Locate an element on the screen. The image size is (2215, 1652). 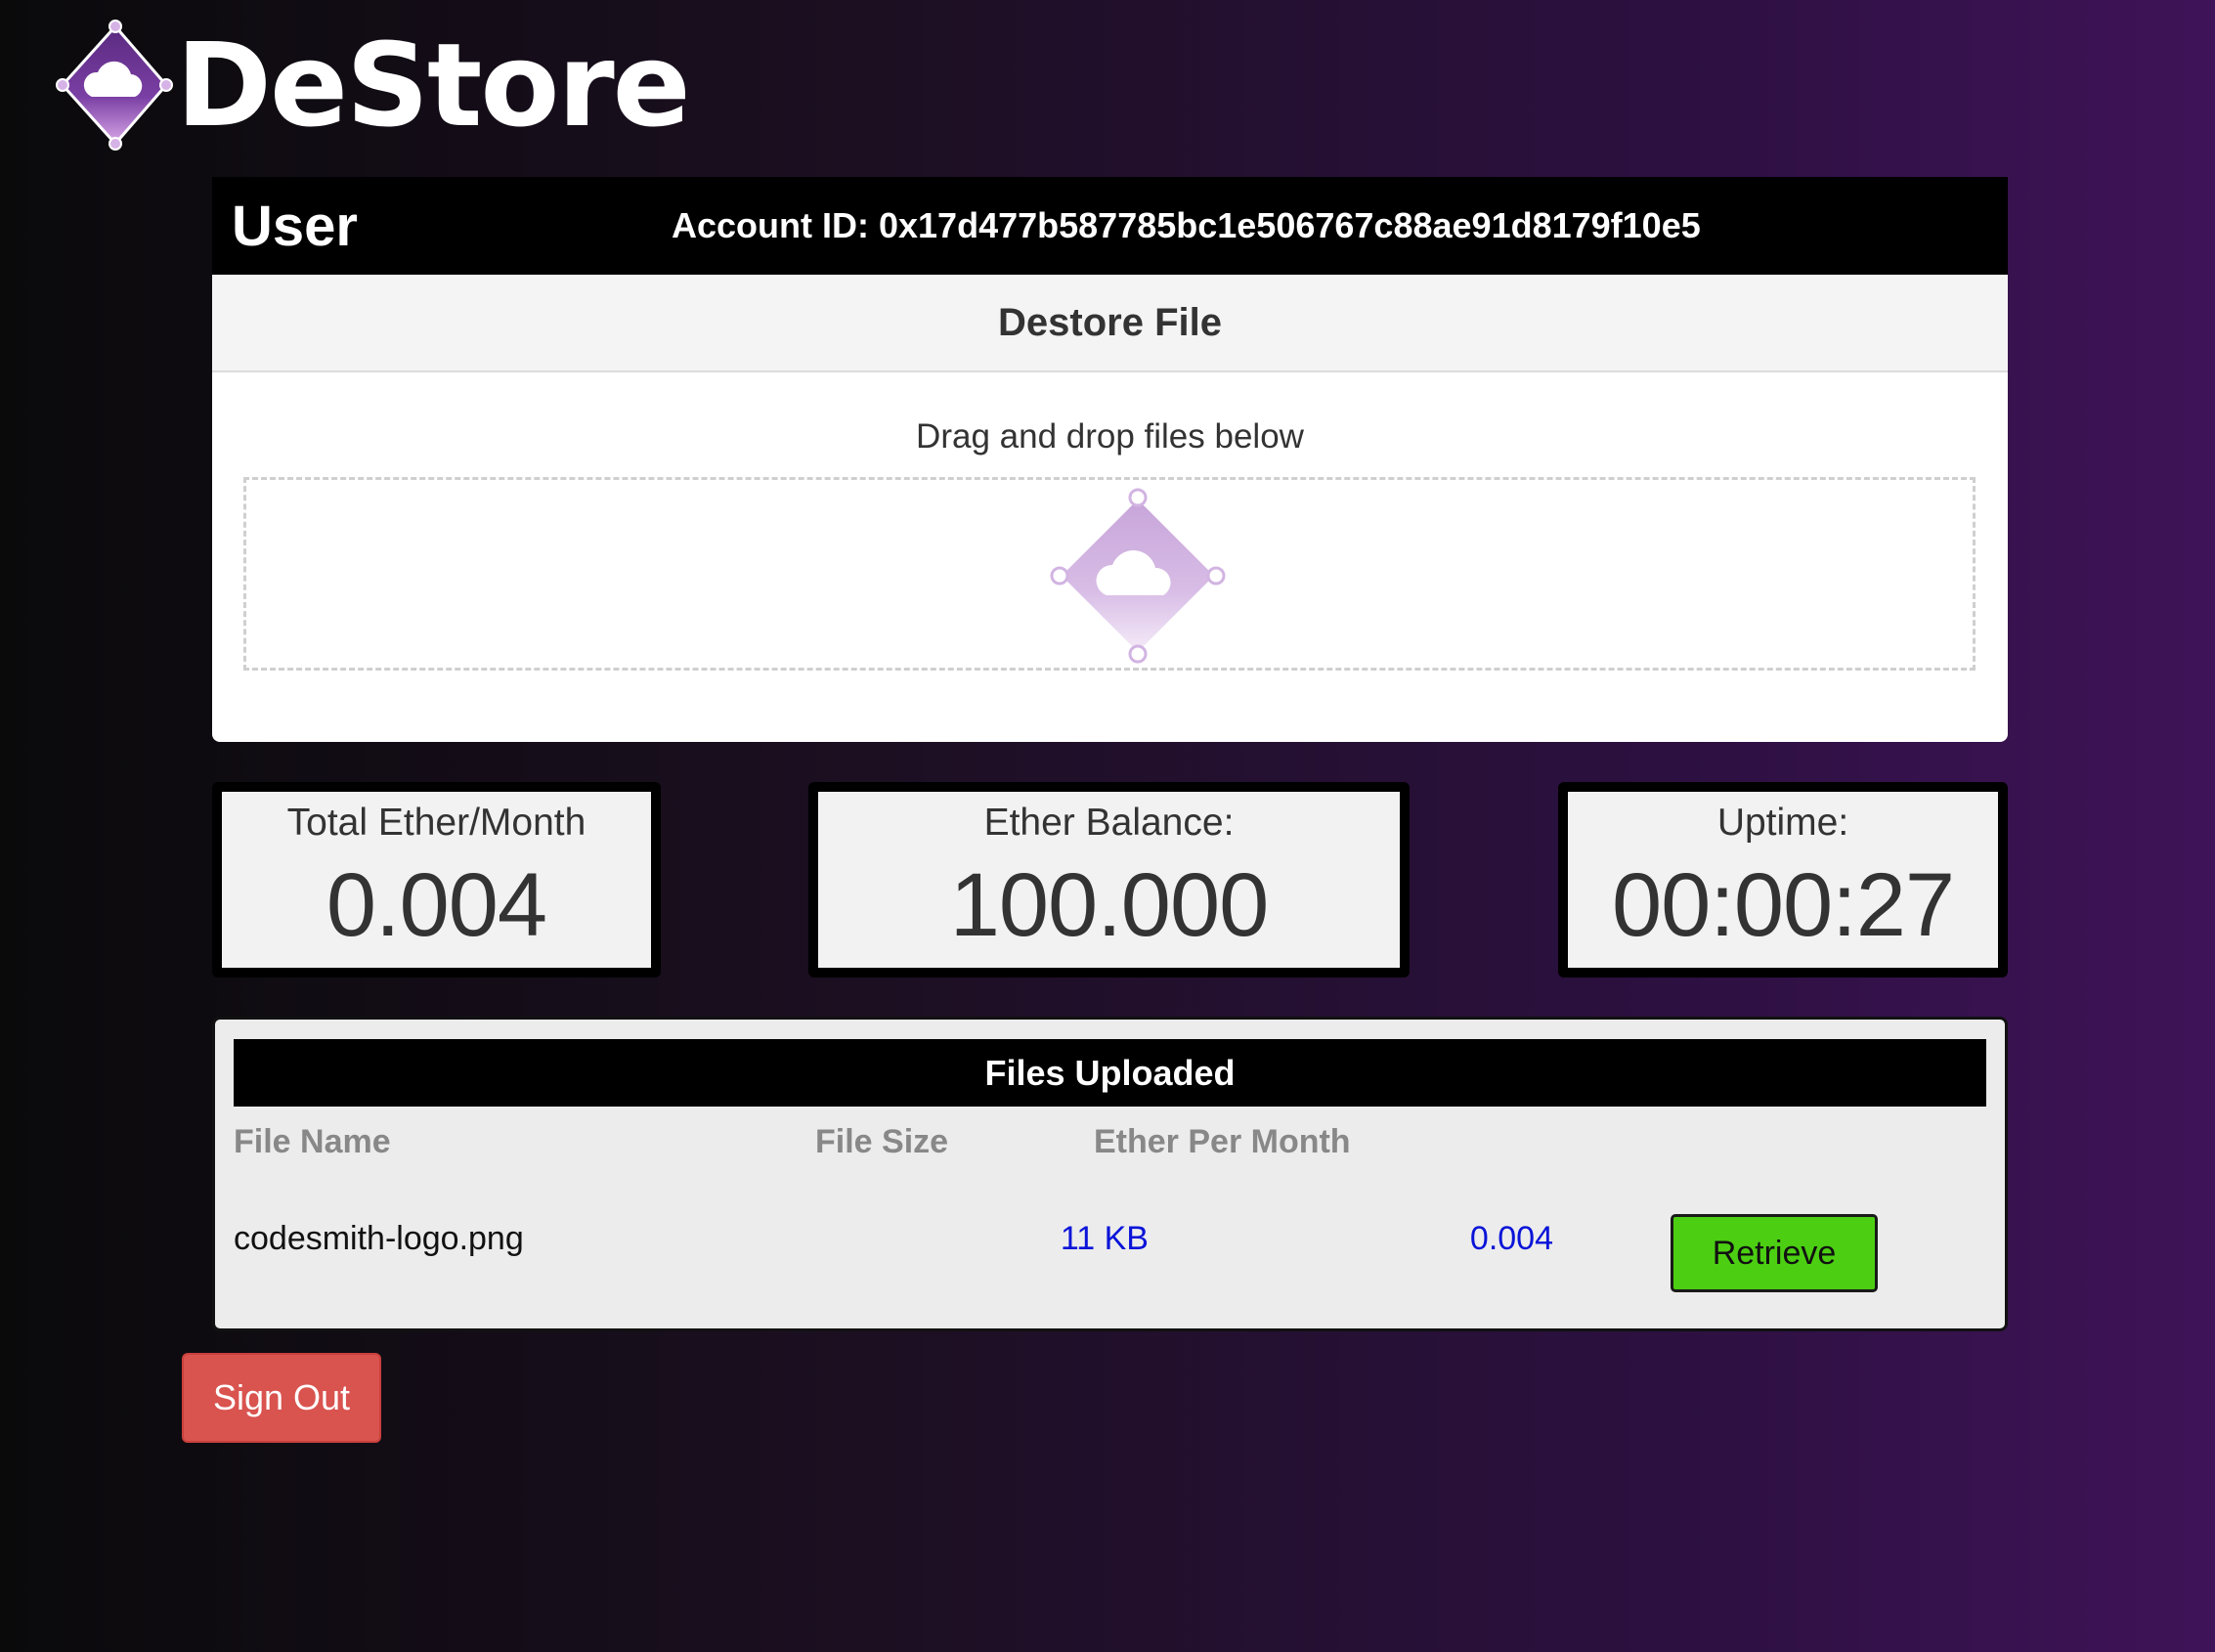
retrieve-button: Retrieve is located at coordinates (1774, 1253).